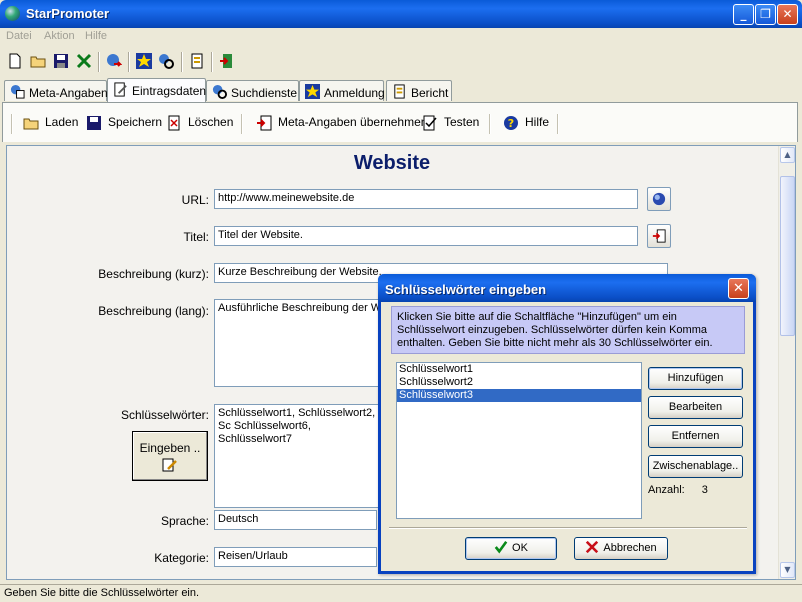  What do you see at coordinates (59, 36) in the screenshot?
I see `menu-aktion: Aktion` at bounding box center [59, 36].